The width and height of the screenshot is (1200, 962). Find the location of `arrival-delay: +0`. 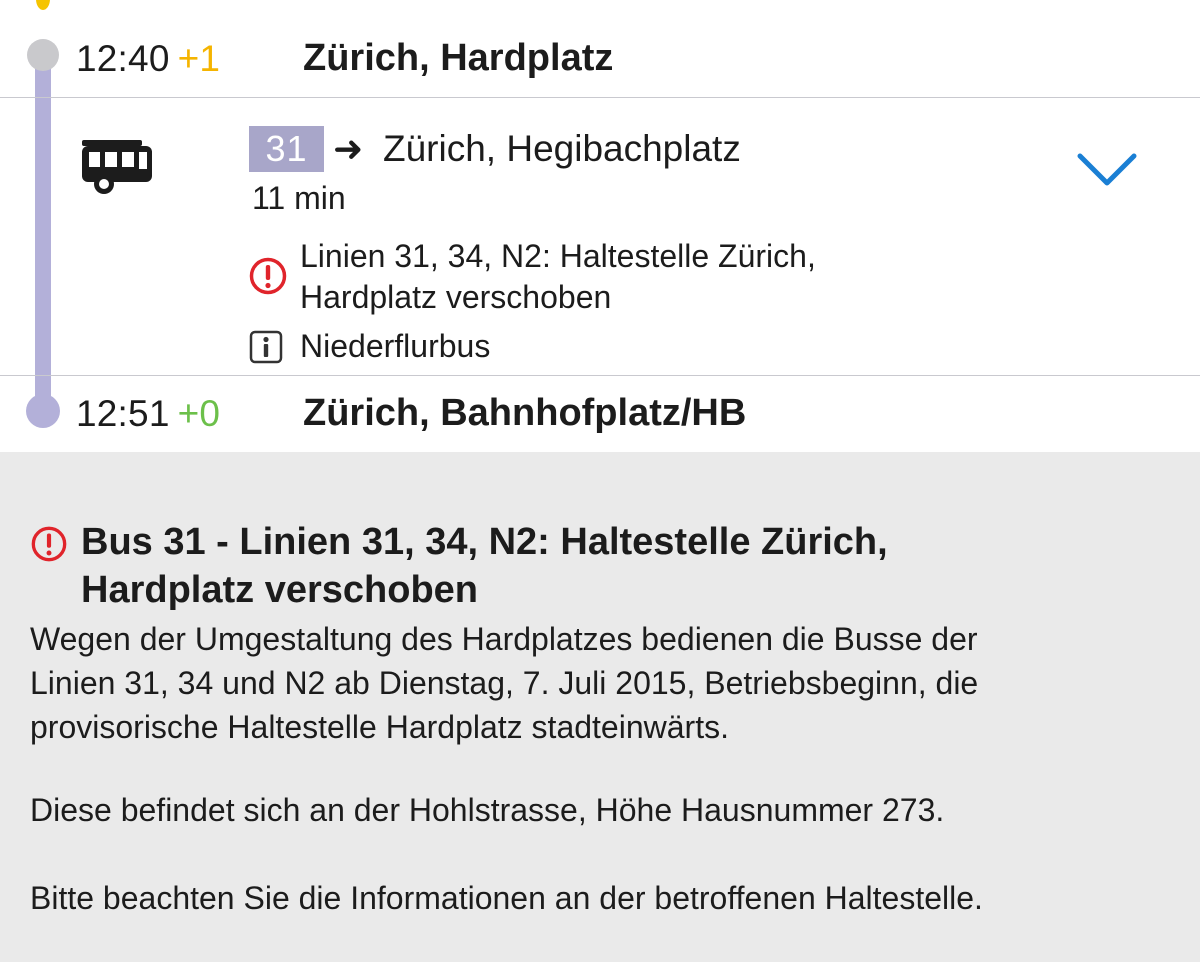

arrival-delay: +0 is located at coordinates (199, 413).